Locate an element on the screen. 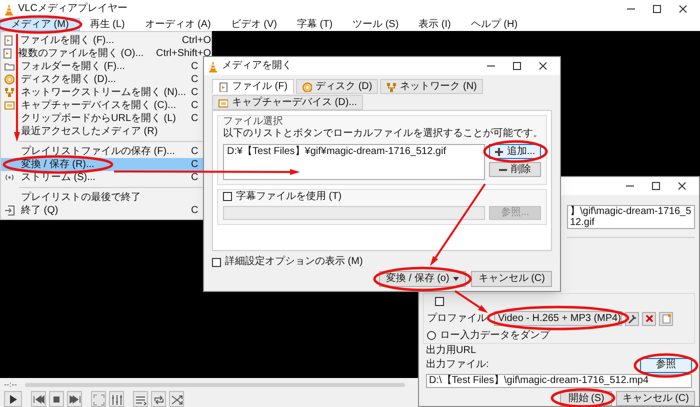 Image resolution: width=700 pixels, height=407 pixels. profile-dropdown: Video - H.265 + MP3 (MP4) is located at coordinates (558, 318).